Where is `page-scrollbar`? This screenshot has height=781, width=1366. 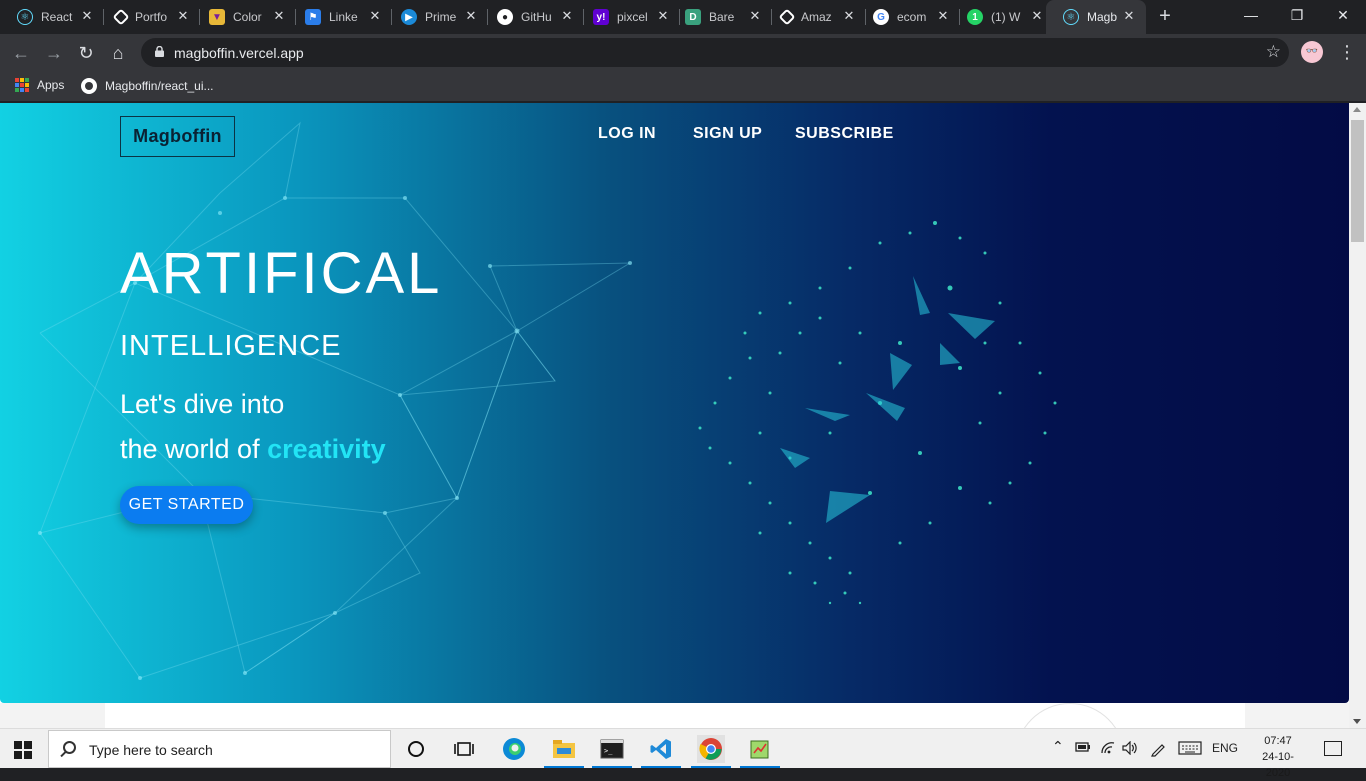
page-scrollbar is located at coordinates (1357, 415).